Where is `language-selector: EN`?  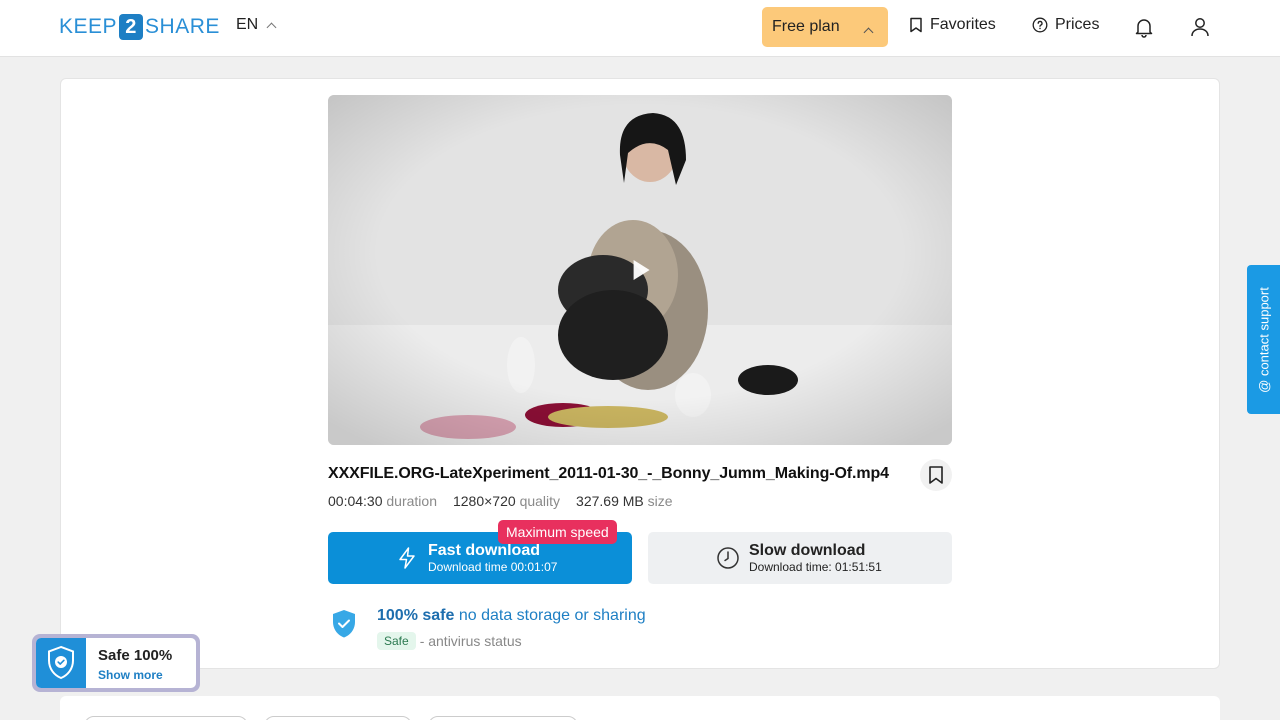
language-selector: EN is located at coordinates (256, 25).